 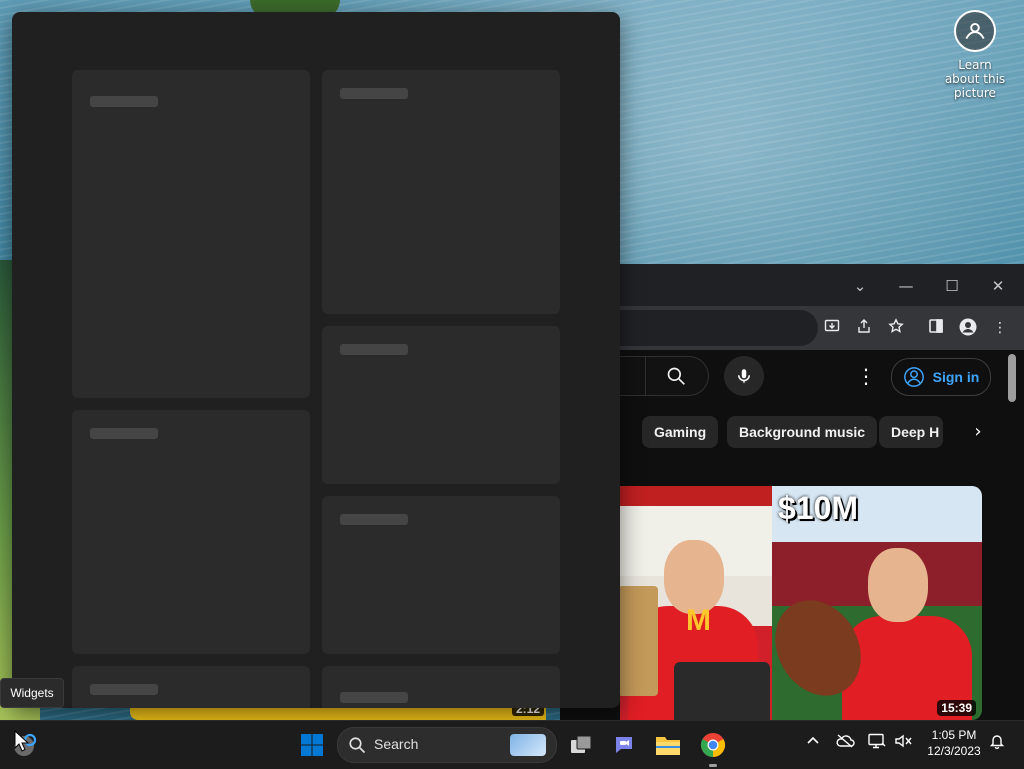 I want to click on thumbnail-bag, so click(x=639, y=641).